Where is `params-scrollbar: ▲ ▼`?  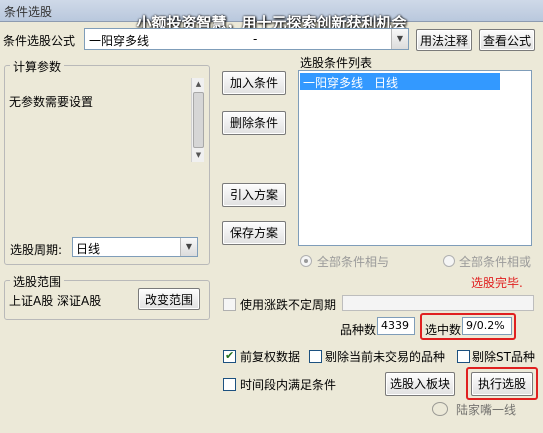
params-scrollbar: ▲ ▼ is located at coordinates (197, 120).